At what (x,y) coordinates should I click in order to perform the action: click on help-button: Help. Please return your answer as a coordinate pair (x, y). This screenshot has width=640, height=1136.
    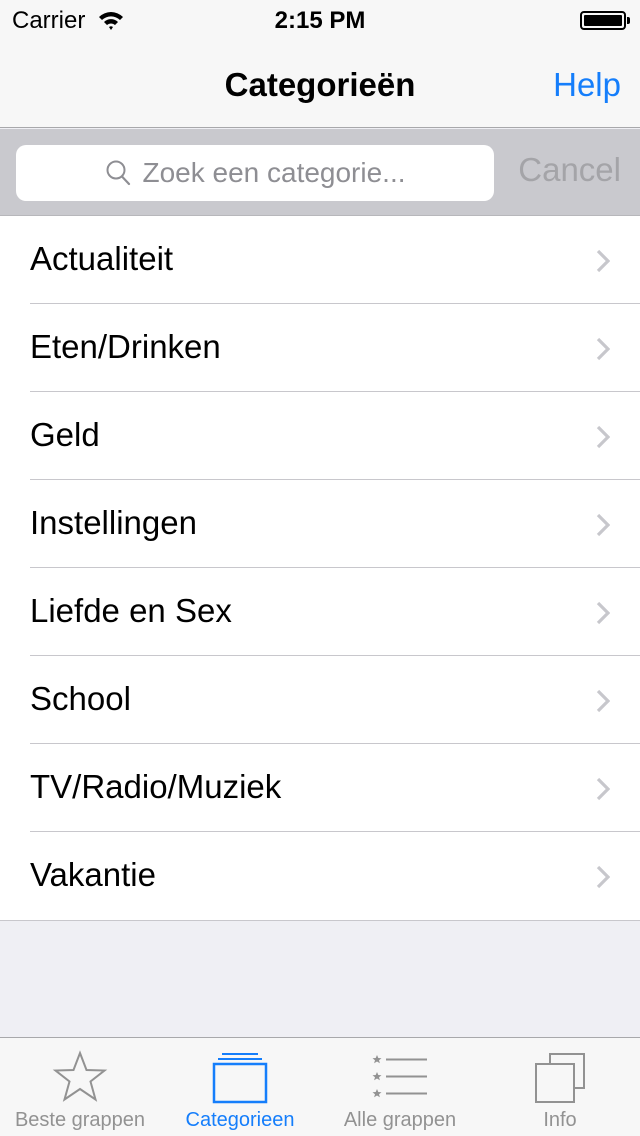
    Looking at the image, I should click on (587, 85).